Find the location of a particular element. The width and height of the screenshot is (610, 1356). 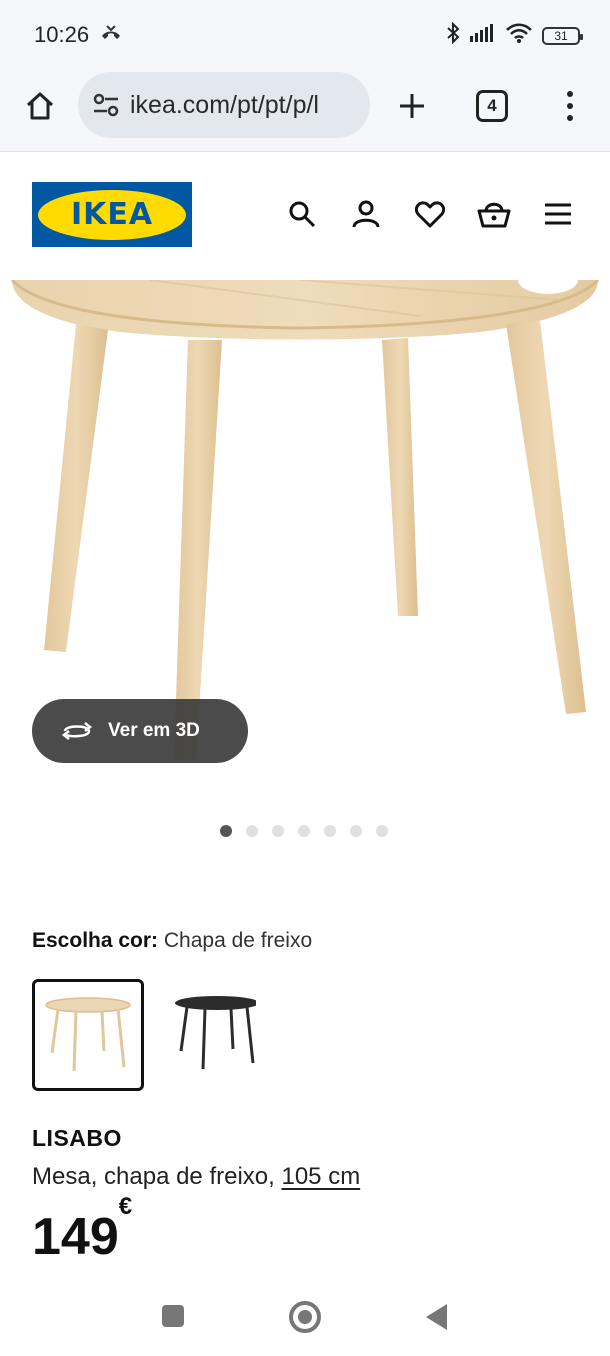

color-label: Escolha cor: is located at coordinates (95, 940).